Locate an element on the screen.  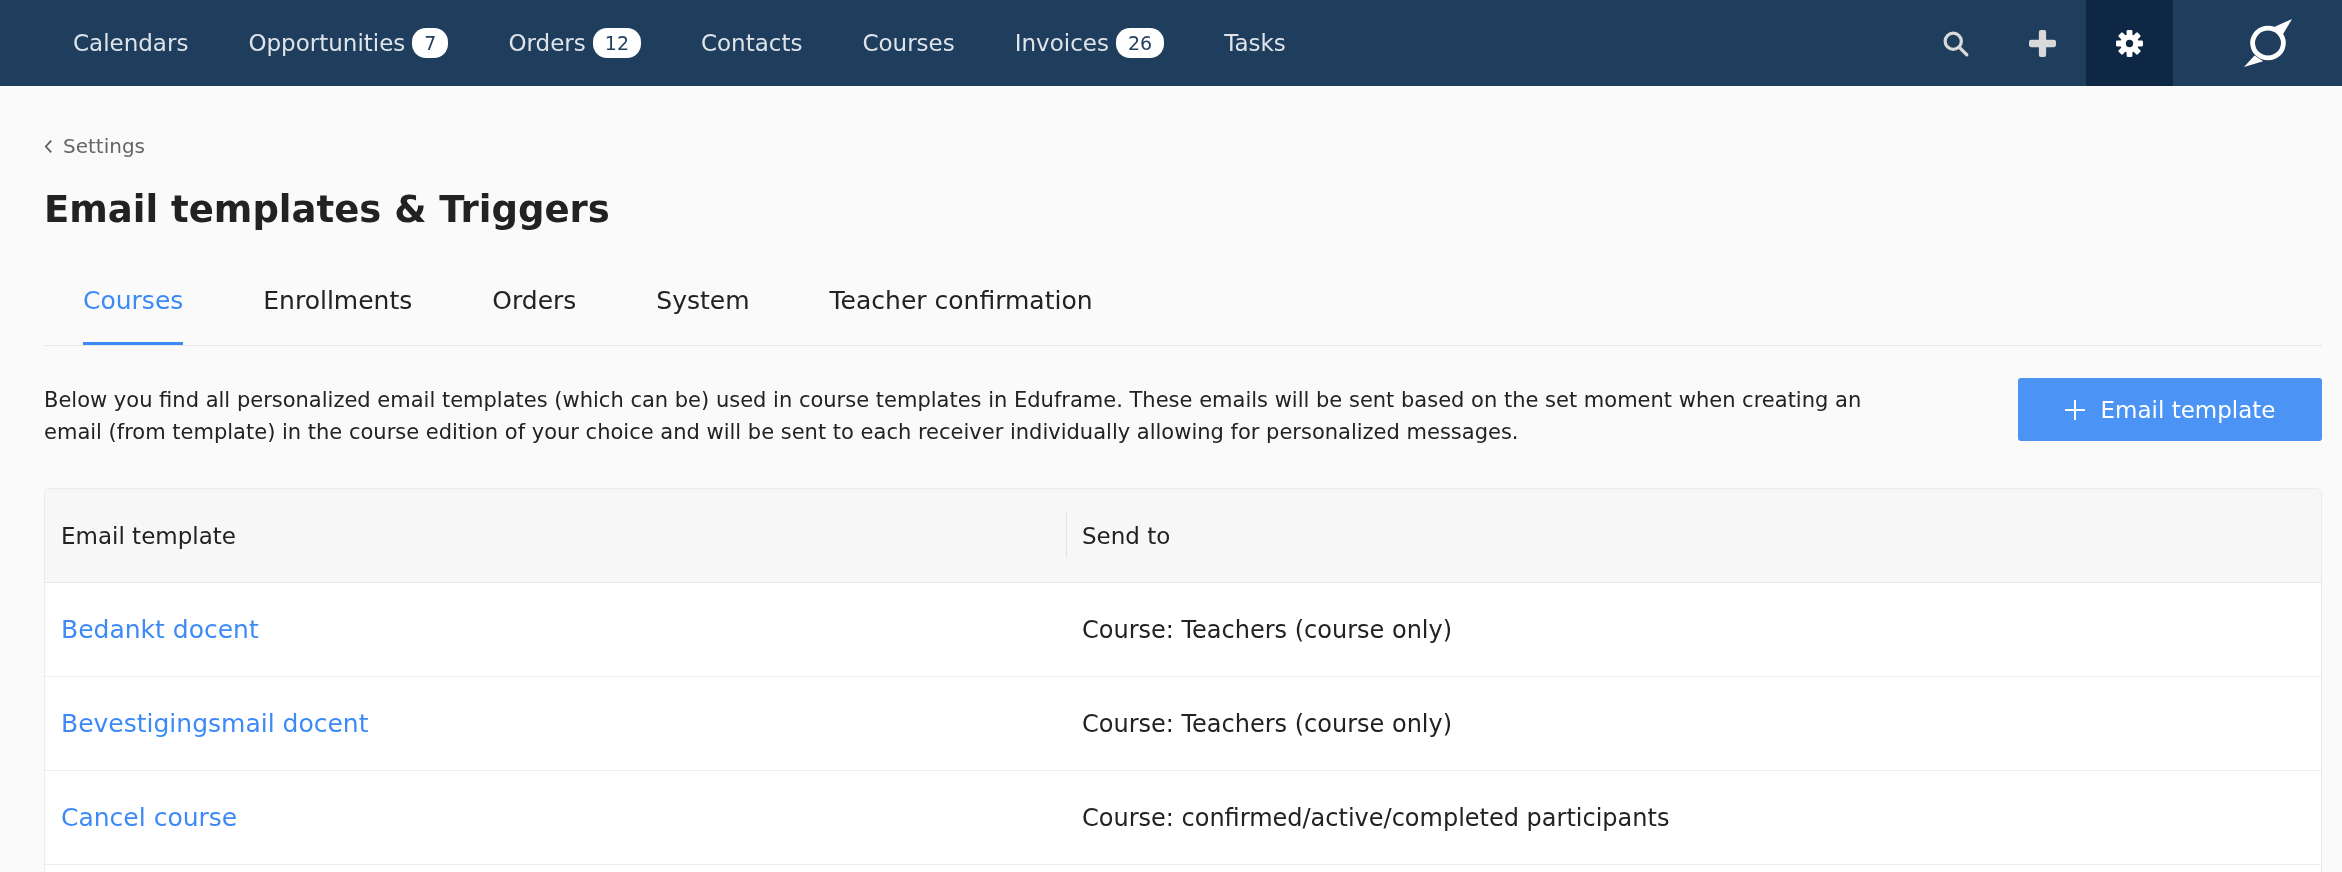
search-icon is located at coordinates (1955, 43).